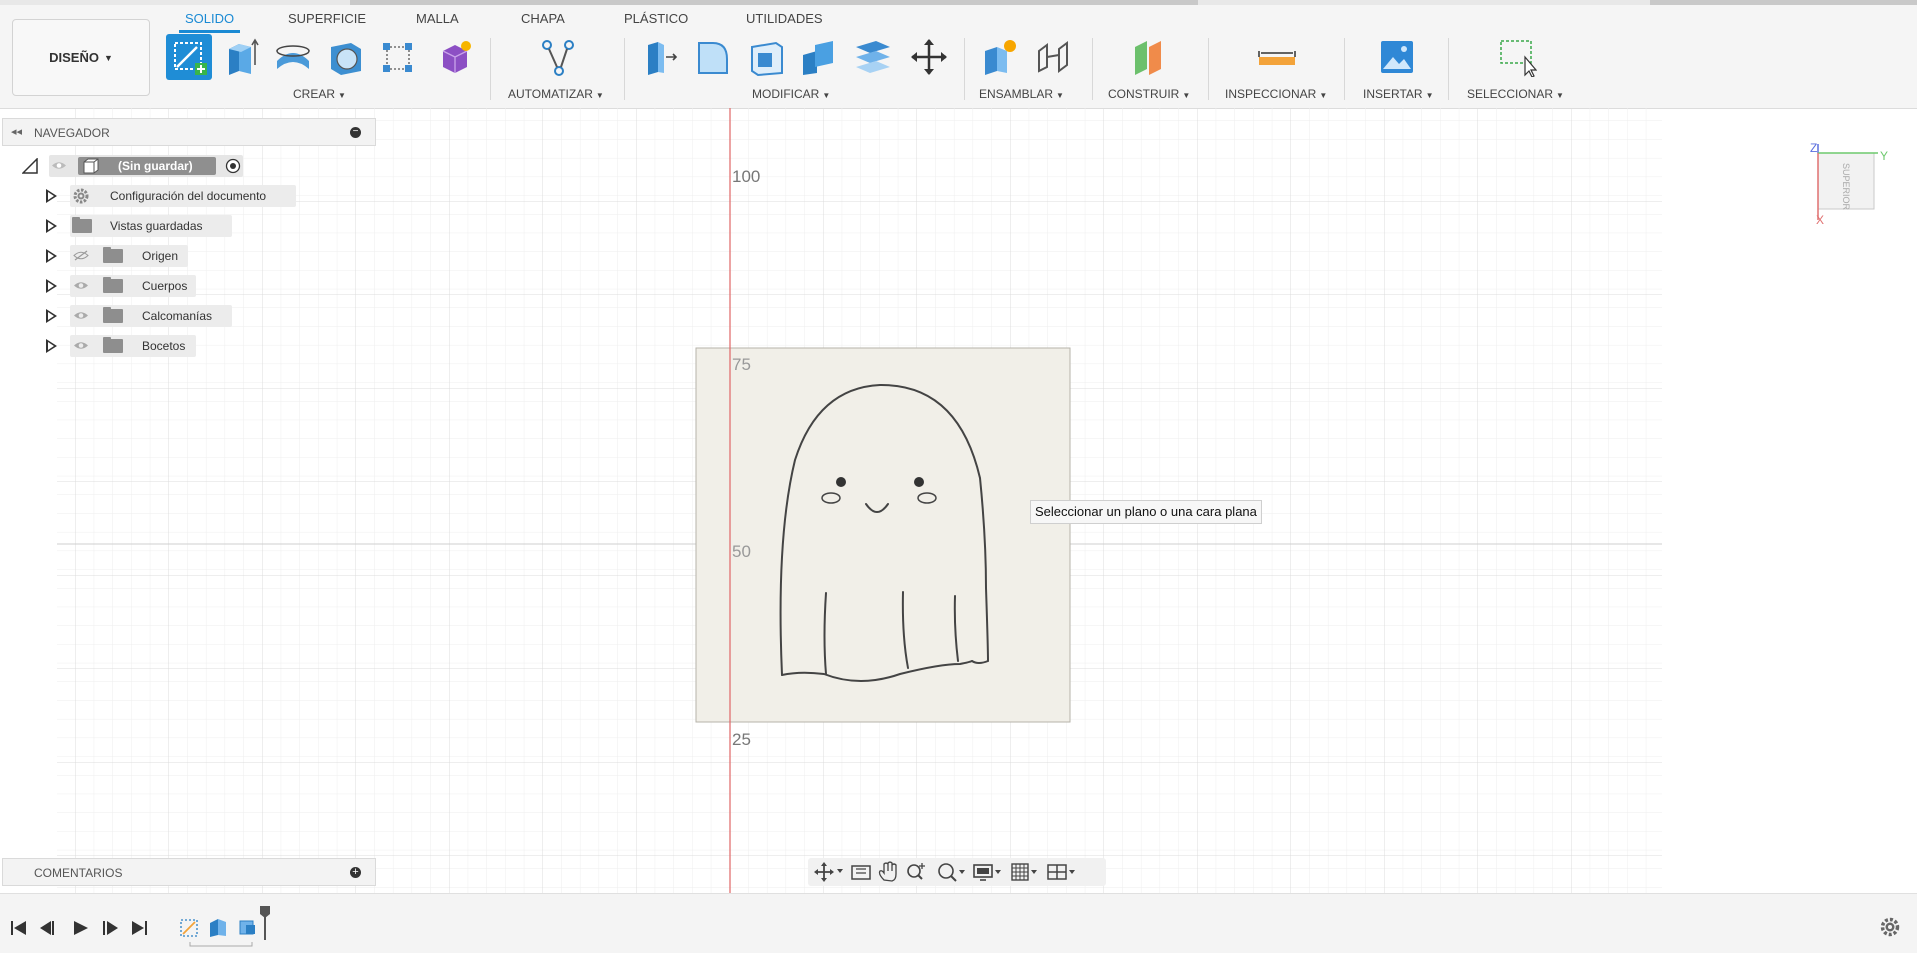 The width and height of the screenshot is (1917, 953). Describe the element at coordinates (656, 21) in the screenshot. I see `tab-plastico: PLÁSTICO` at that location.